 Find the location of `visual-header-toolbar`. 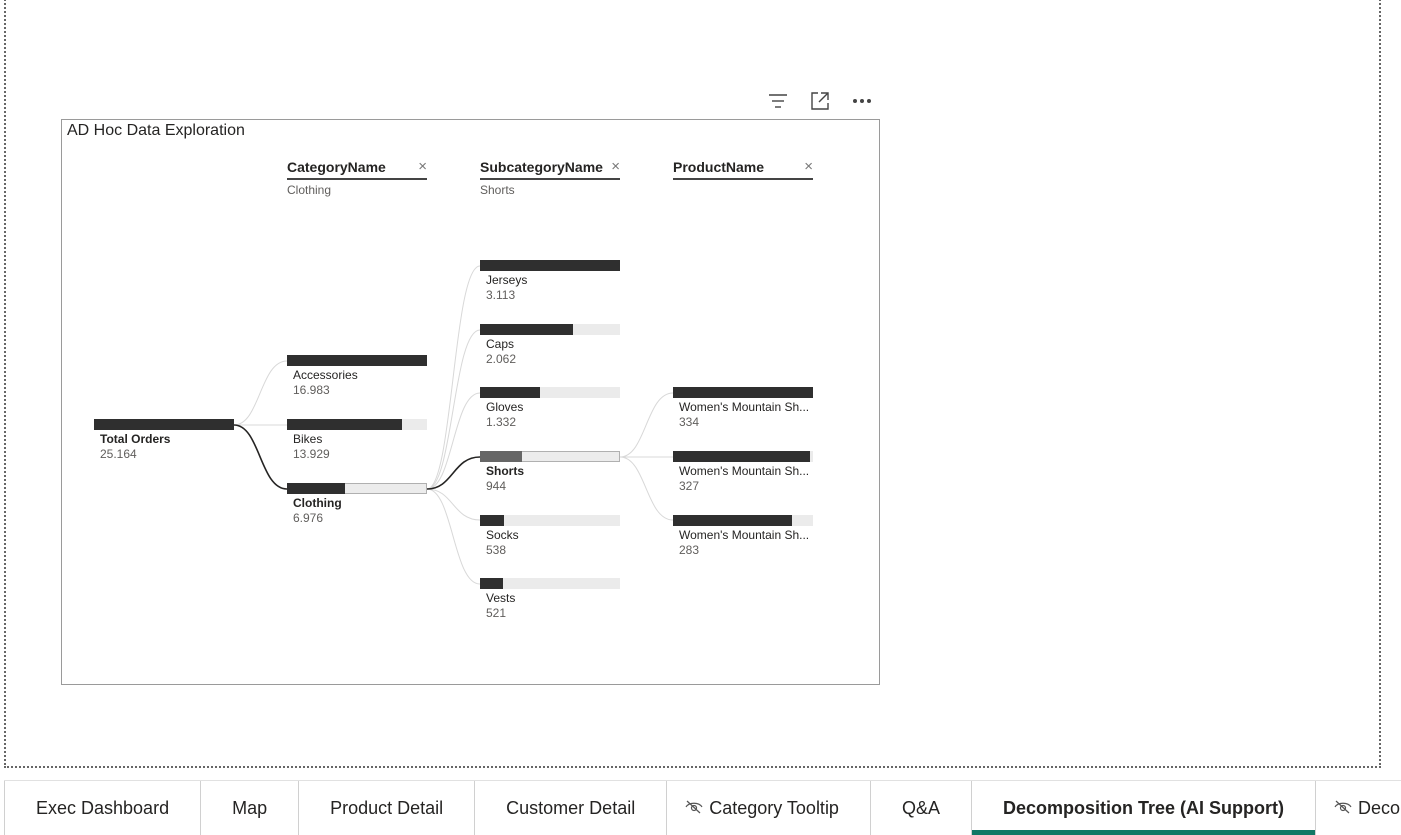

visual-header-toolbar is located at coordinates (820, 101).